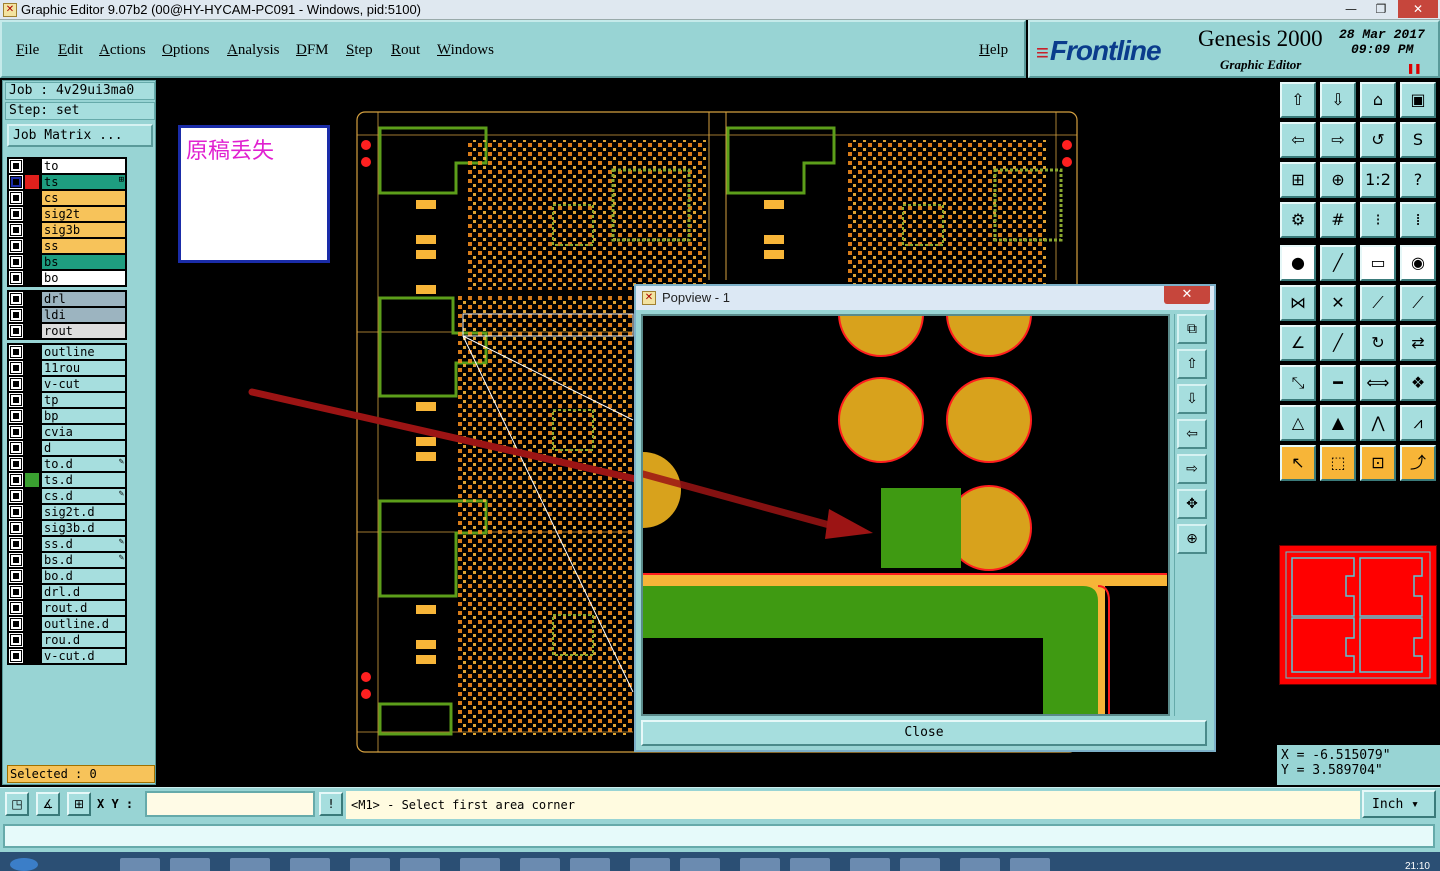 This screenshot has height=871, width=1440. I want to click on layer-row: bp, so click(67, 416).